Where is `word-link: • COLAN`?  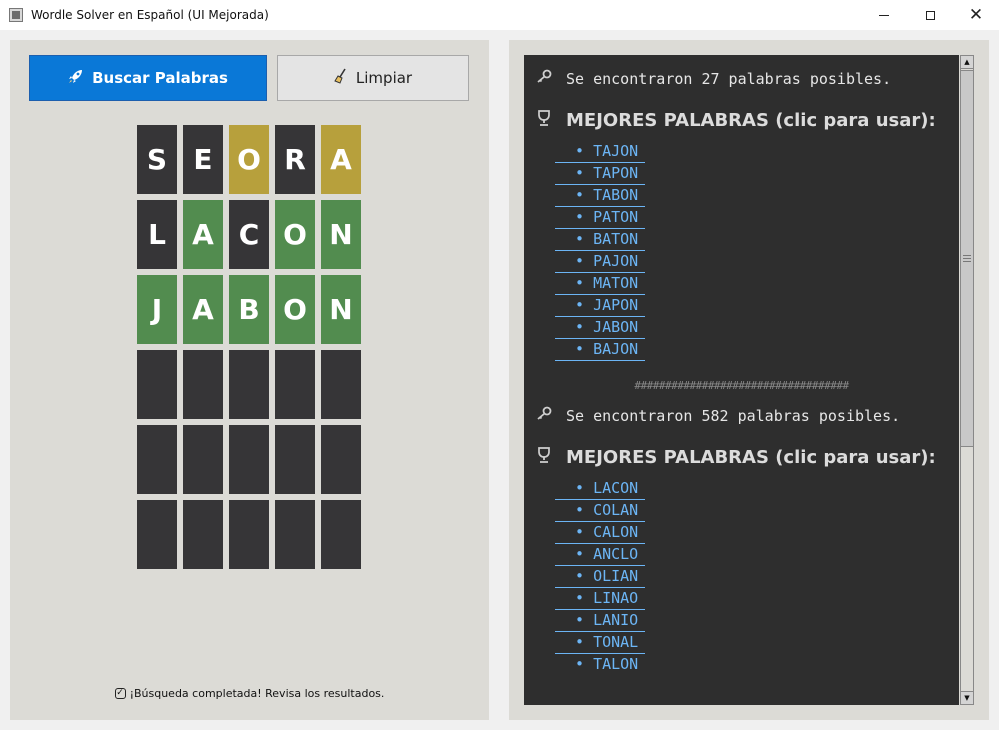 word-link: • COLAN is located at coordinates (600, 511).